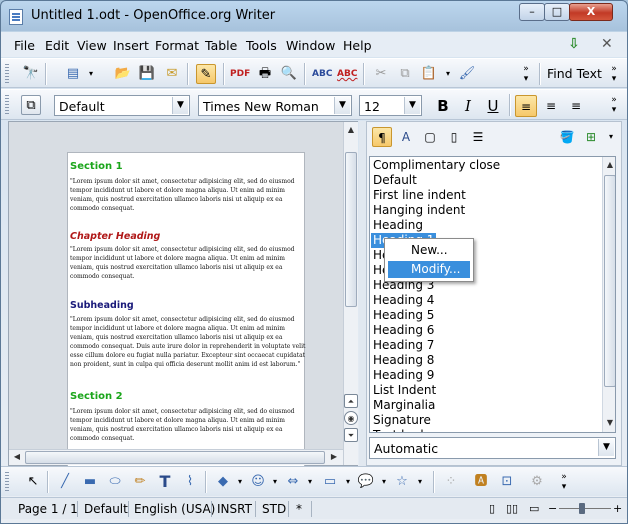 The width and height of the screenshot is (628, 524). Describe the element at coordinates (362, 293) in the screenshot. I see `panel-splitter` at that location.